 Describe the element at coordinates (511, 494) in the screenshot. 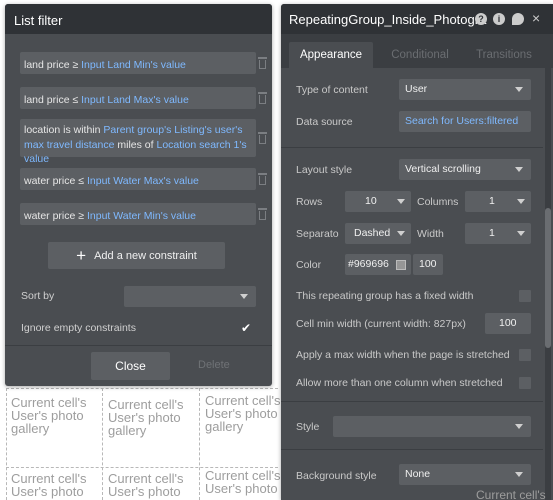

I see `cell-text: Current cell's` at that location.